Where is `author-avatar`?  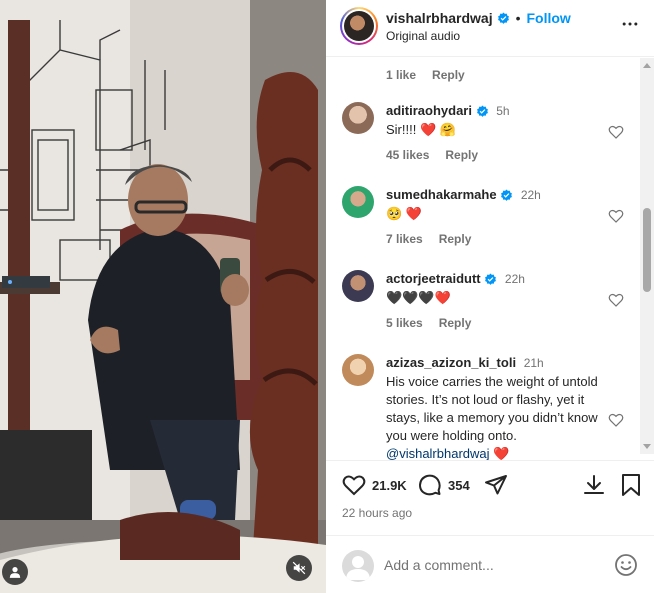 author-avatar is located at coordinates (359, 26).